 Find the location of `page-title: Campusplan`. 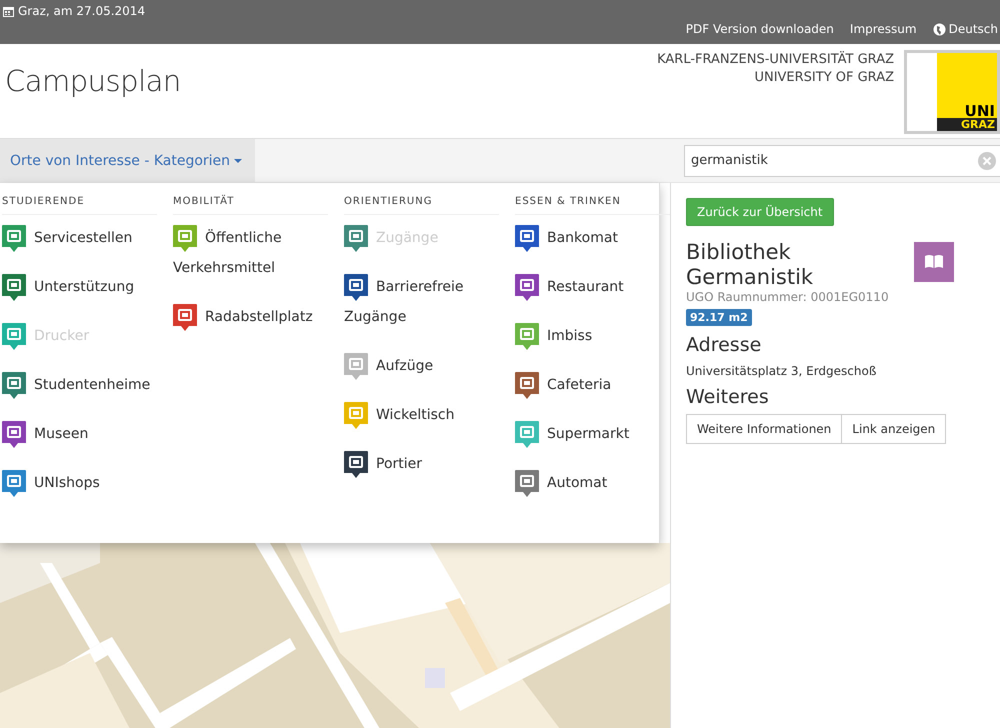

page-title: Campusplan is located at coordinates (92, 81).